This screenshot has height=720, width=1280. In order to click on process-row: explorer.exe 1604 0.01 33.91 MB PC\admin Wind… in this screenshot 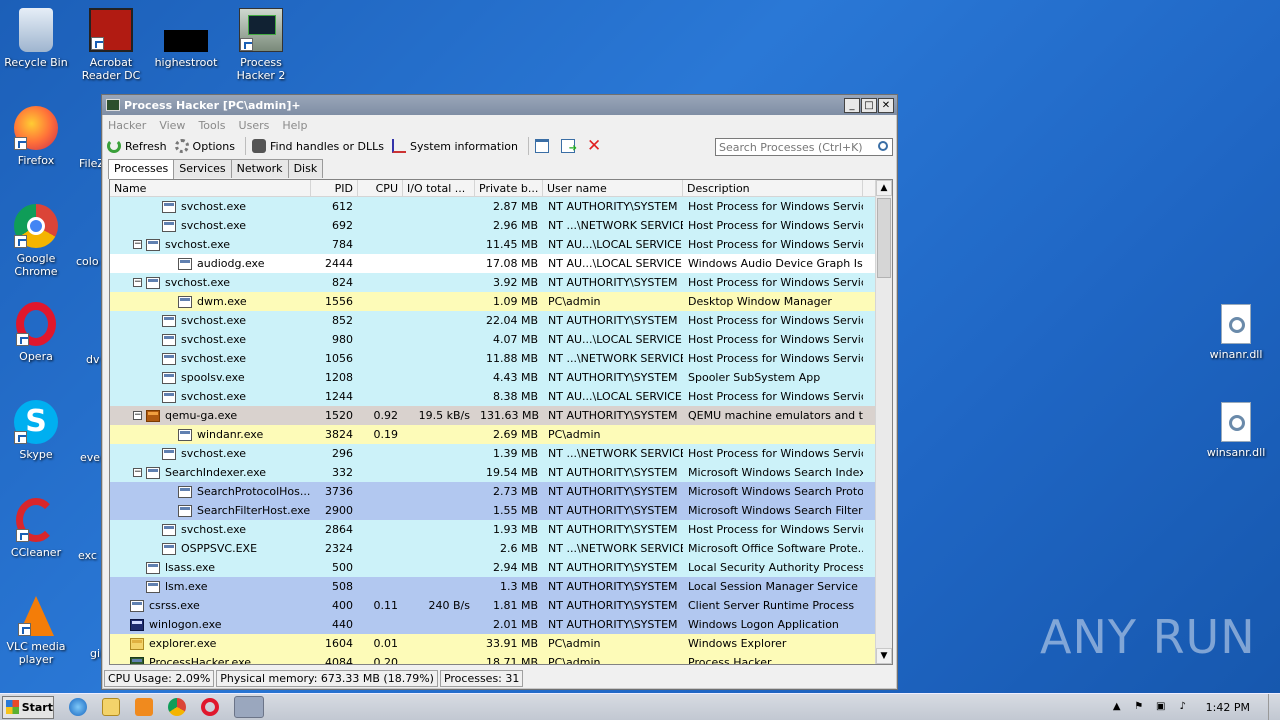, I will do `click(501, 643)`.